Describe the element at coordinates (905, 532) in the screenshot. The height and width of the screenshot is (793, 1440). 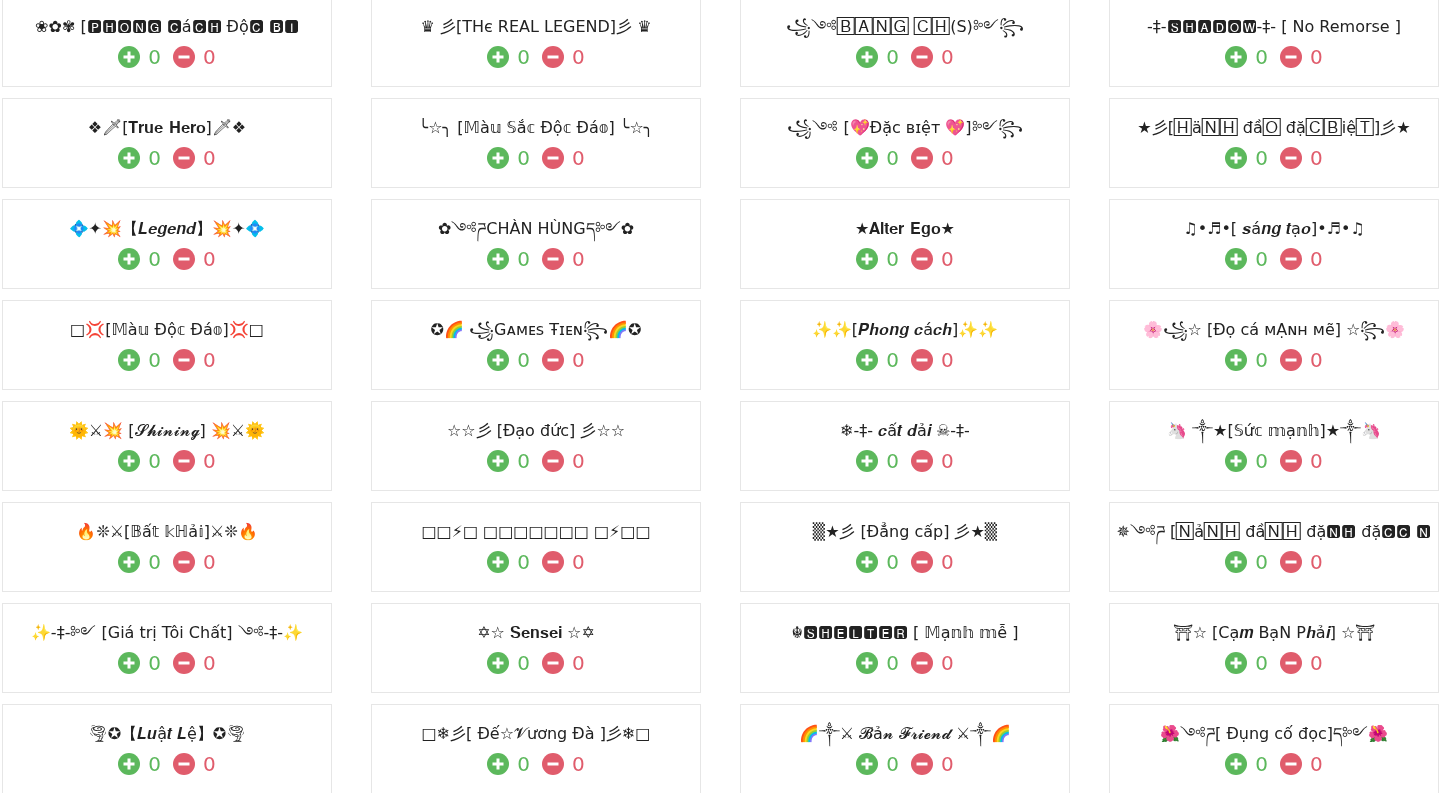
I see `nickname-text: ▒★彡 [Đẳng cấp] 彡★▒` at that location.